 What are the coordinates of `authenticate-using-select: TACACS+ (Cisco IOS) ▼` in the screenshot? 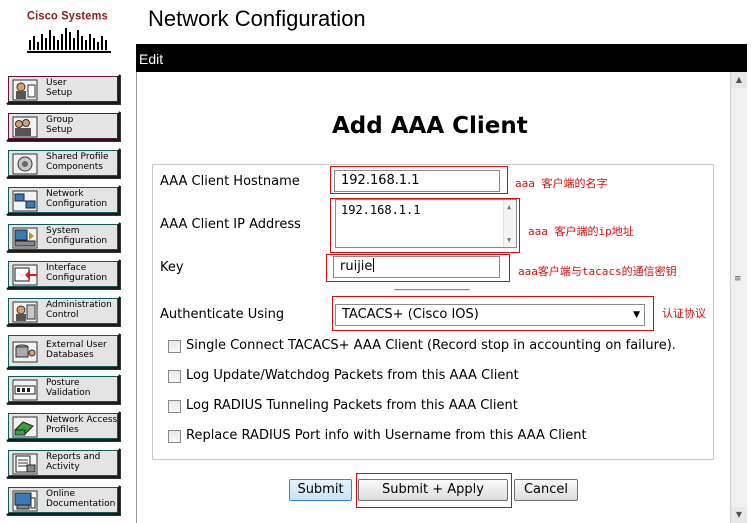 It's located at (490, 315).